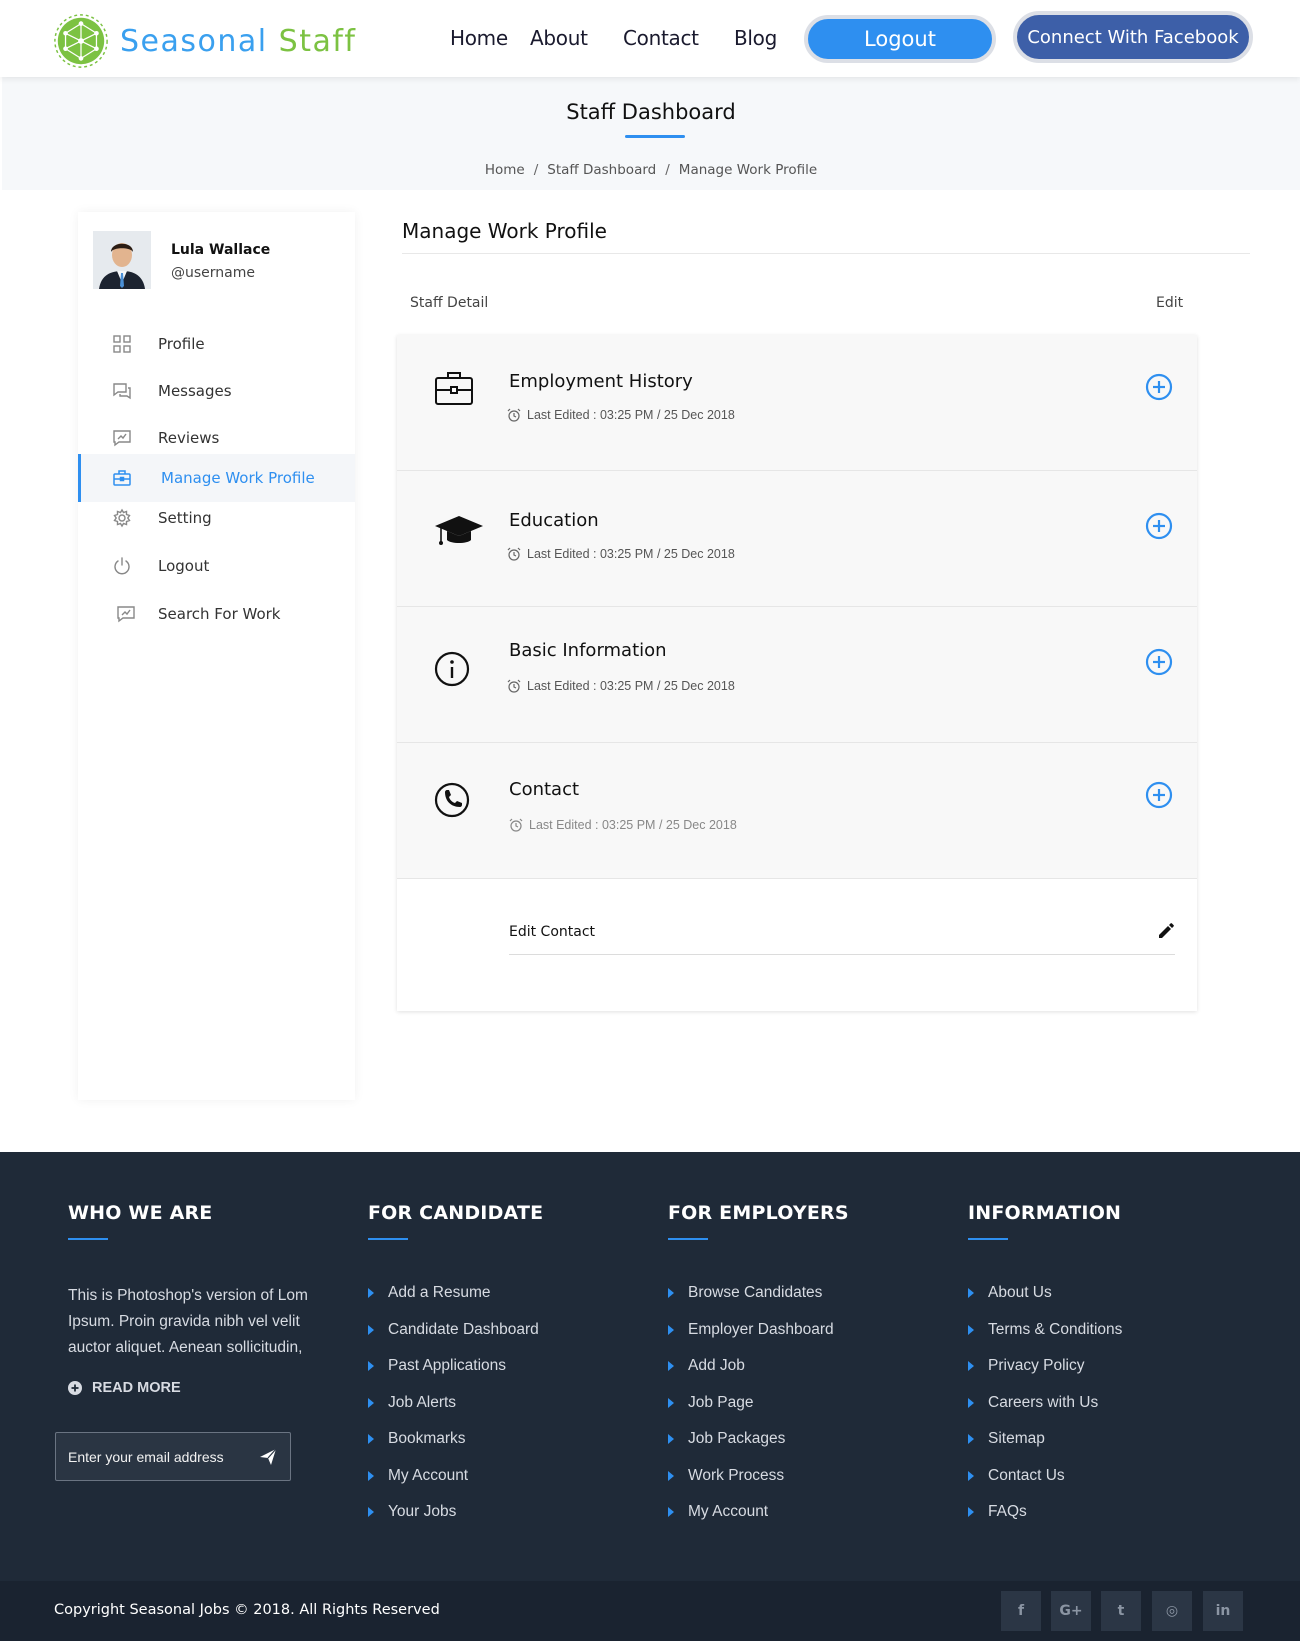 The image size is (1300, 1641). What do you see at coordinates (455, 1521) in the screenshot?
I see `footer-link: Your Jobs` at bounding box center [455, 1521].